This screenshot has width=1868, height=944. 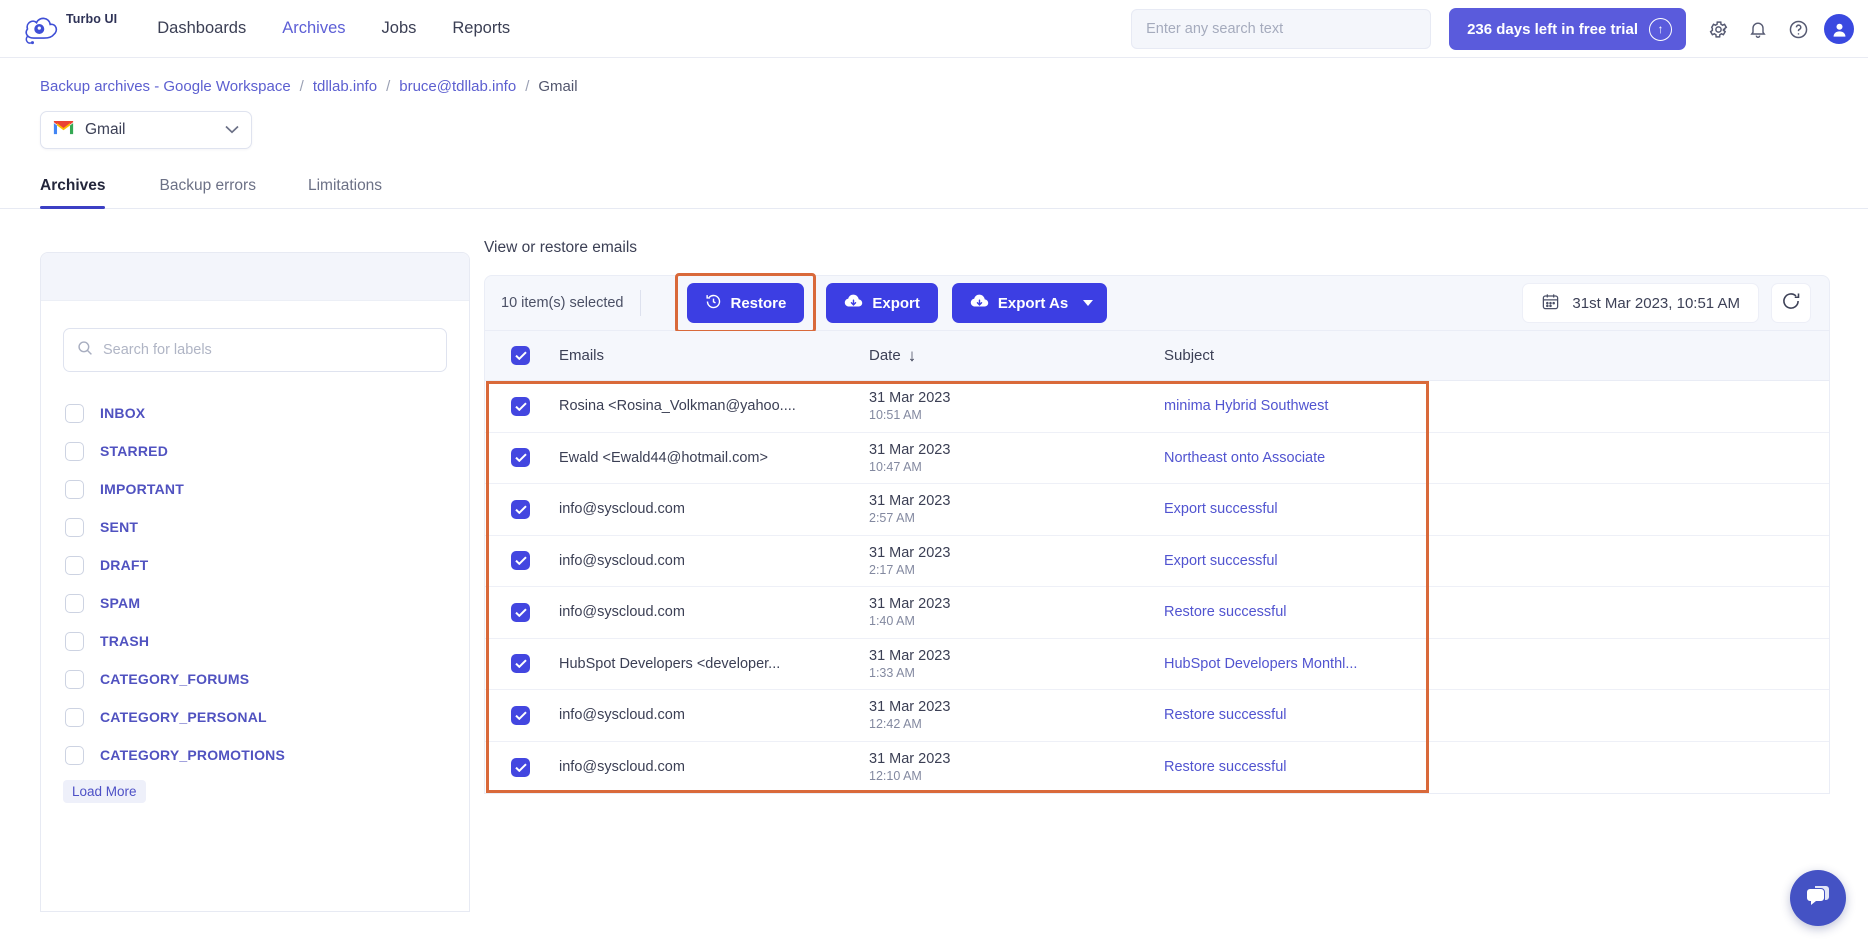 What do you see at coordinates (895, 415) in the screenshot?
I see `row-time: 10:51 AM` at bounding box center [895, 415].